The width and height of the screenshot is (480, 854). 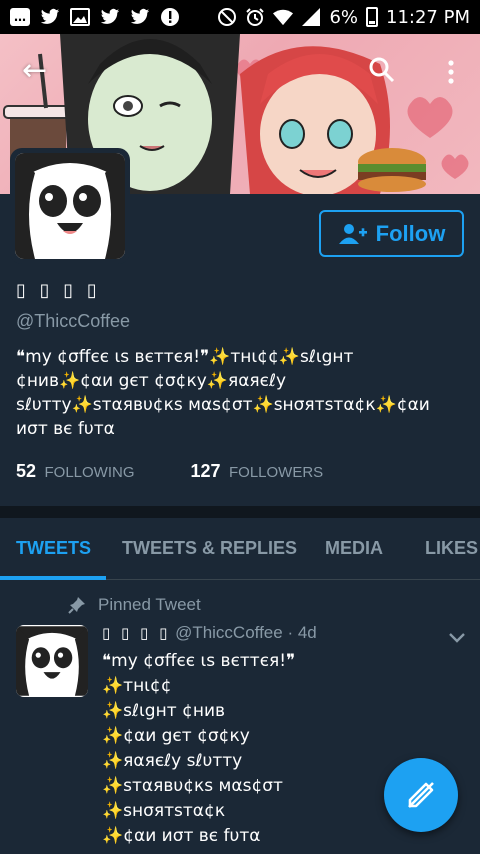 I want to click on pinned-indicator: Pinned Tweet, so click(x=134, y=605).